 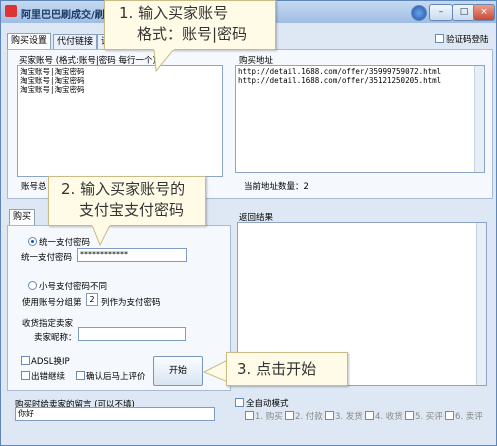 I want to click on callout-1-line2: 格式：账号|密码, so click(x=192, y=34).